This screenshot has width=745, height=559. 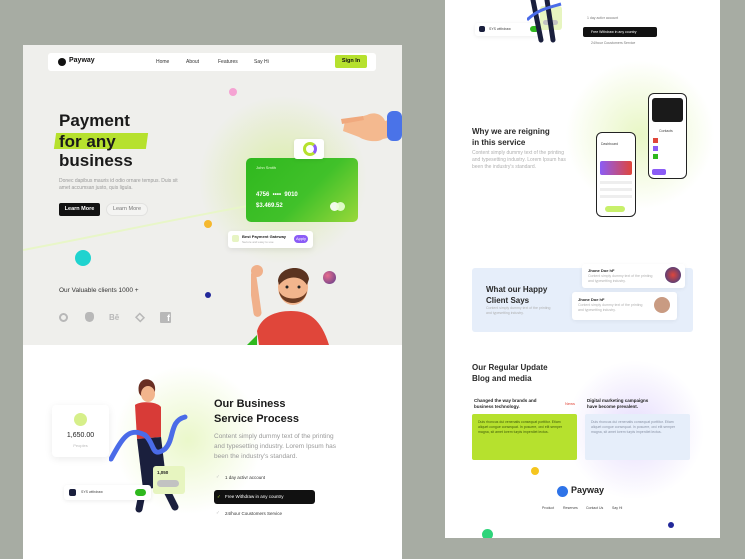 I want to click on phone-mockup-right: Contacts, so click(x=667, y=136).